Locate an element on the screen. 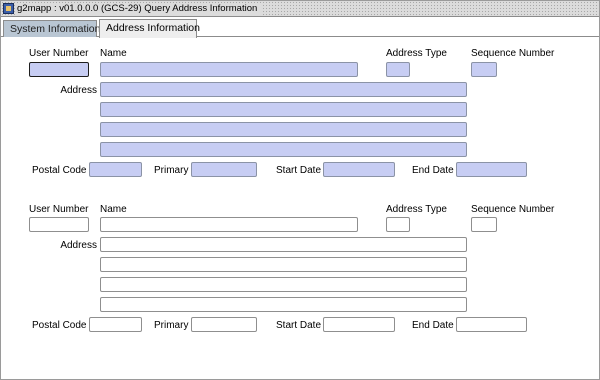  tab-system-information: System Information is located at coordinates (51, 28).